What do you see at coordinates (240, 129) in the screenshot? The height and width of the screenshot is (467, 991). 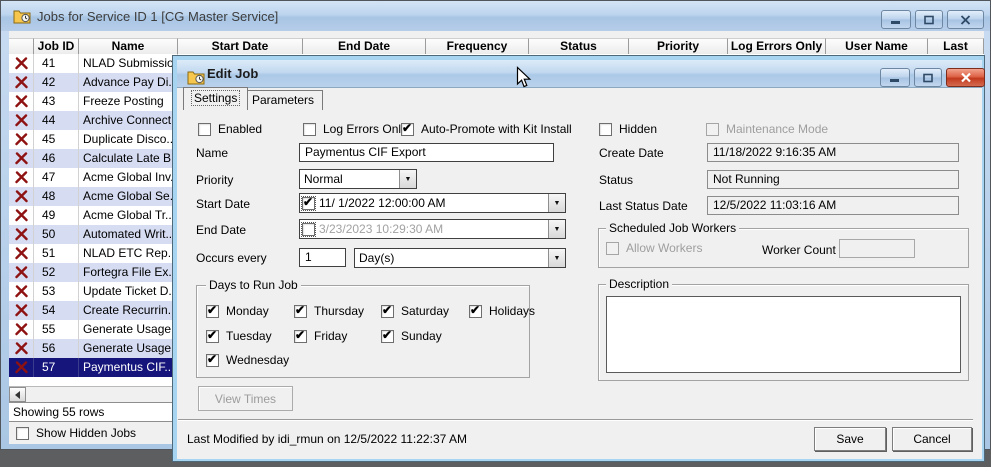 I see `enabled-label: Enabled` at bounding box center [240, 129].